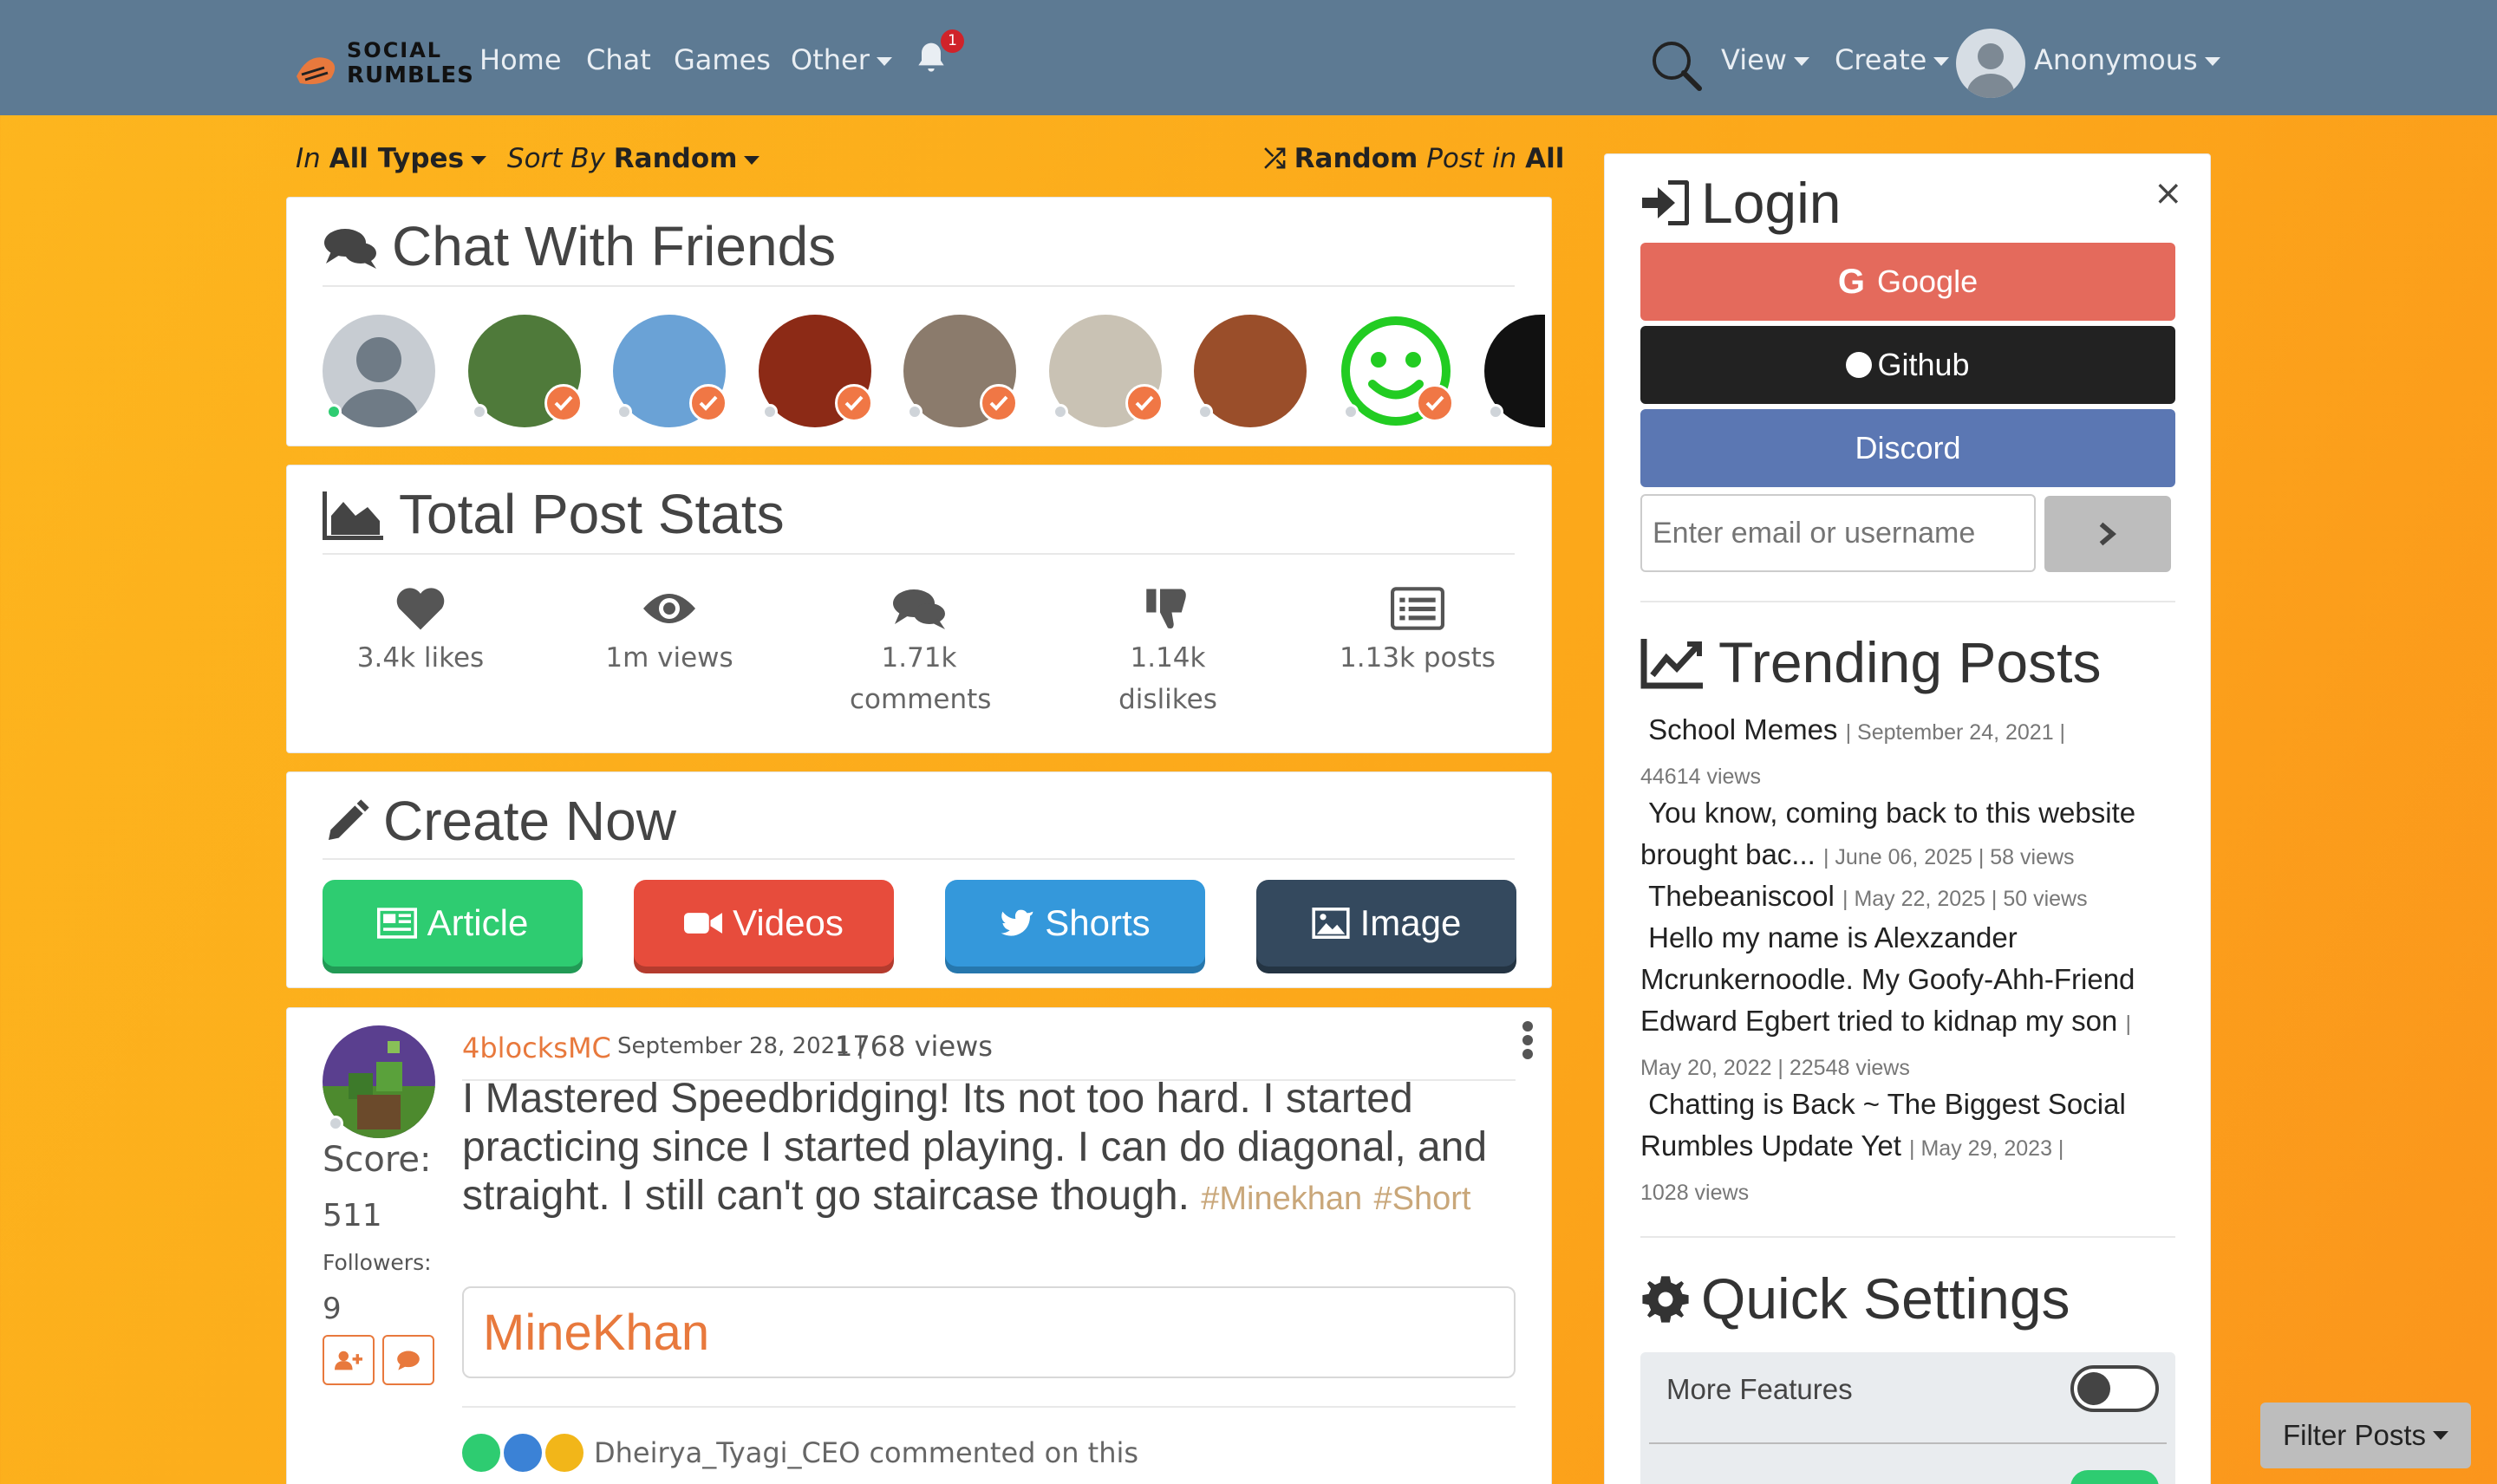  Describe the element at coordinates (1851, 281) in the screenshot. I see `google-icon: G` at that location.